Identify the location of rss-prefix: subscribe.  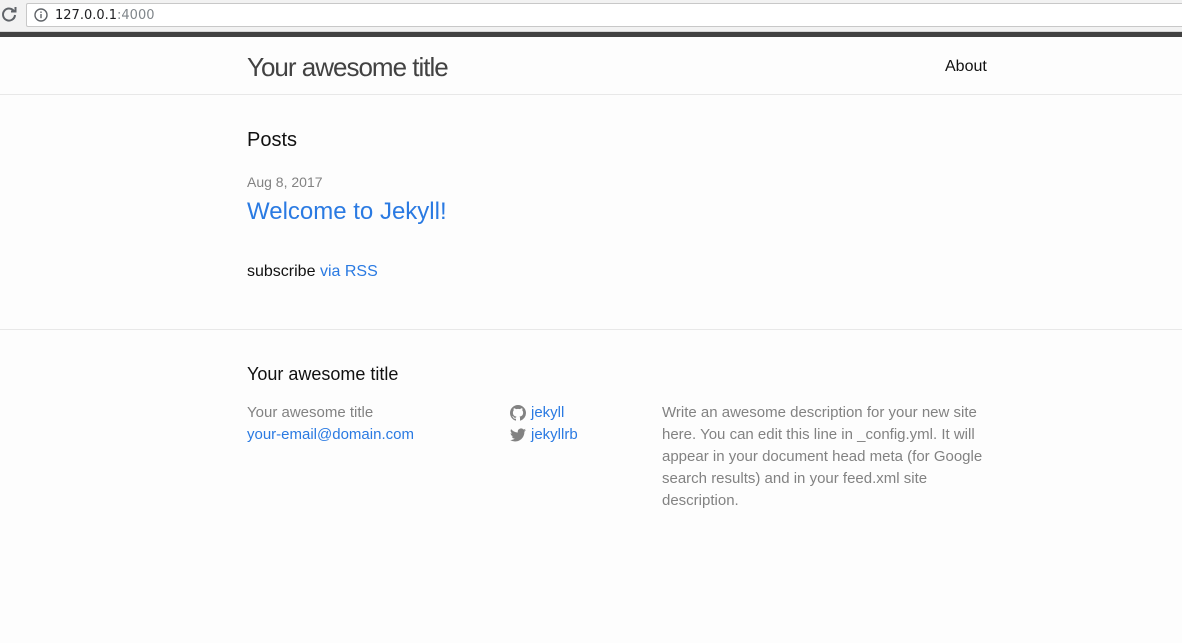
(281, 271).